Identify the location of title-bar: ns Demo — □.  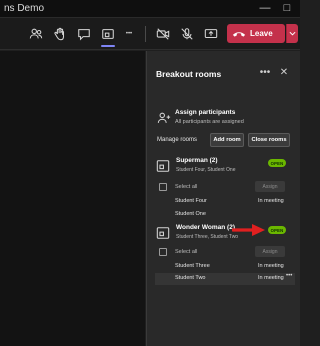
(150, 9).